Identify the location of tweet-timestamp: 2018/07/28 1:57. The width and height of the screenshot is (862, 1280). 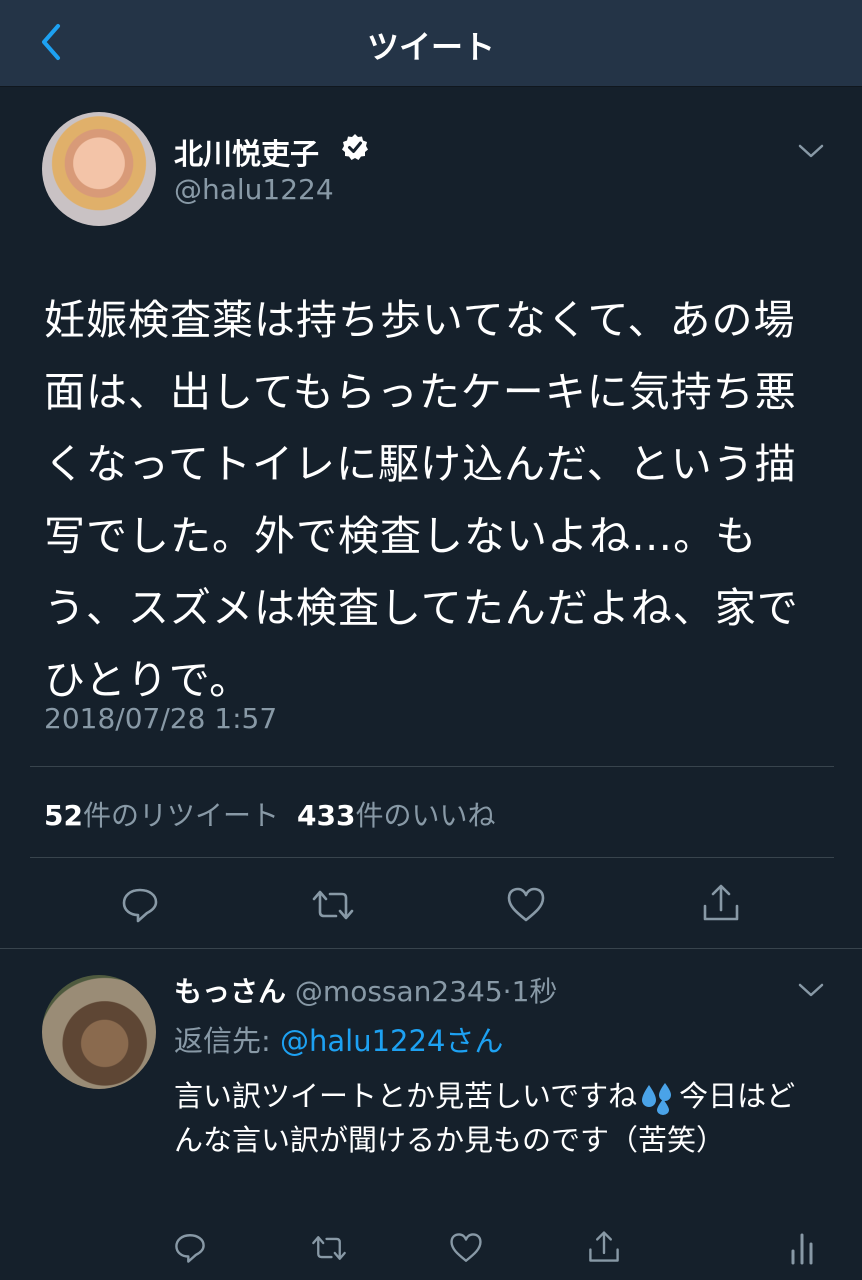
(161, 718).